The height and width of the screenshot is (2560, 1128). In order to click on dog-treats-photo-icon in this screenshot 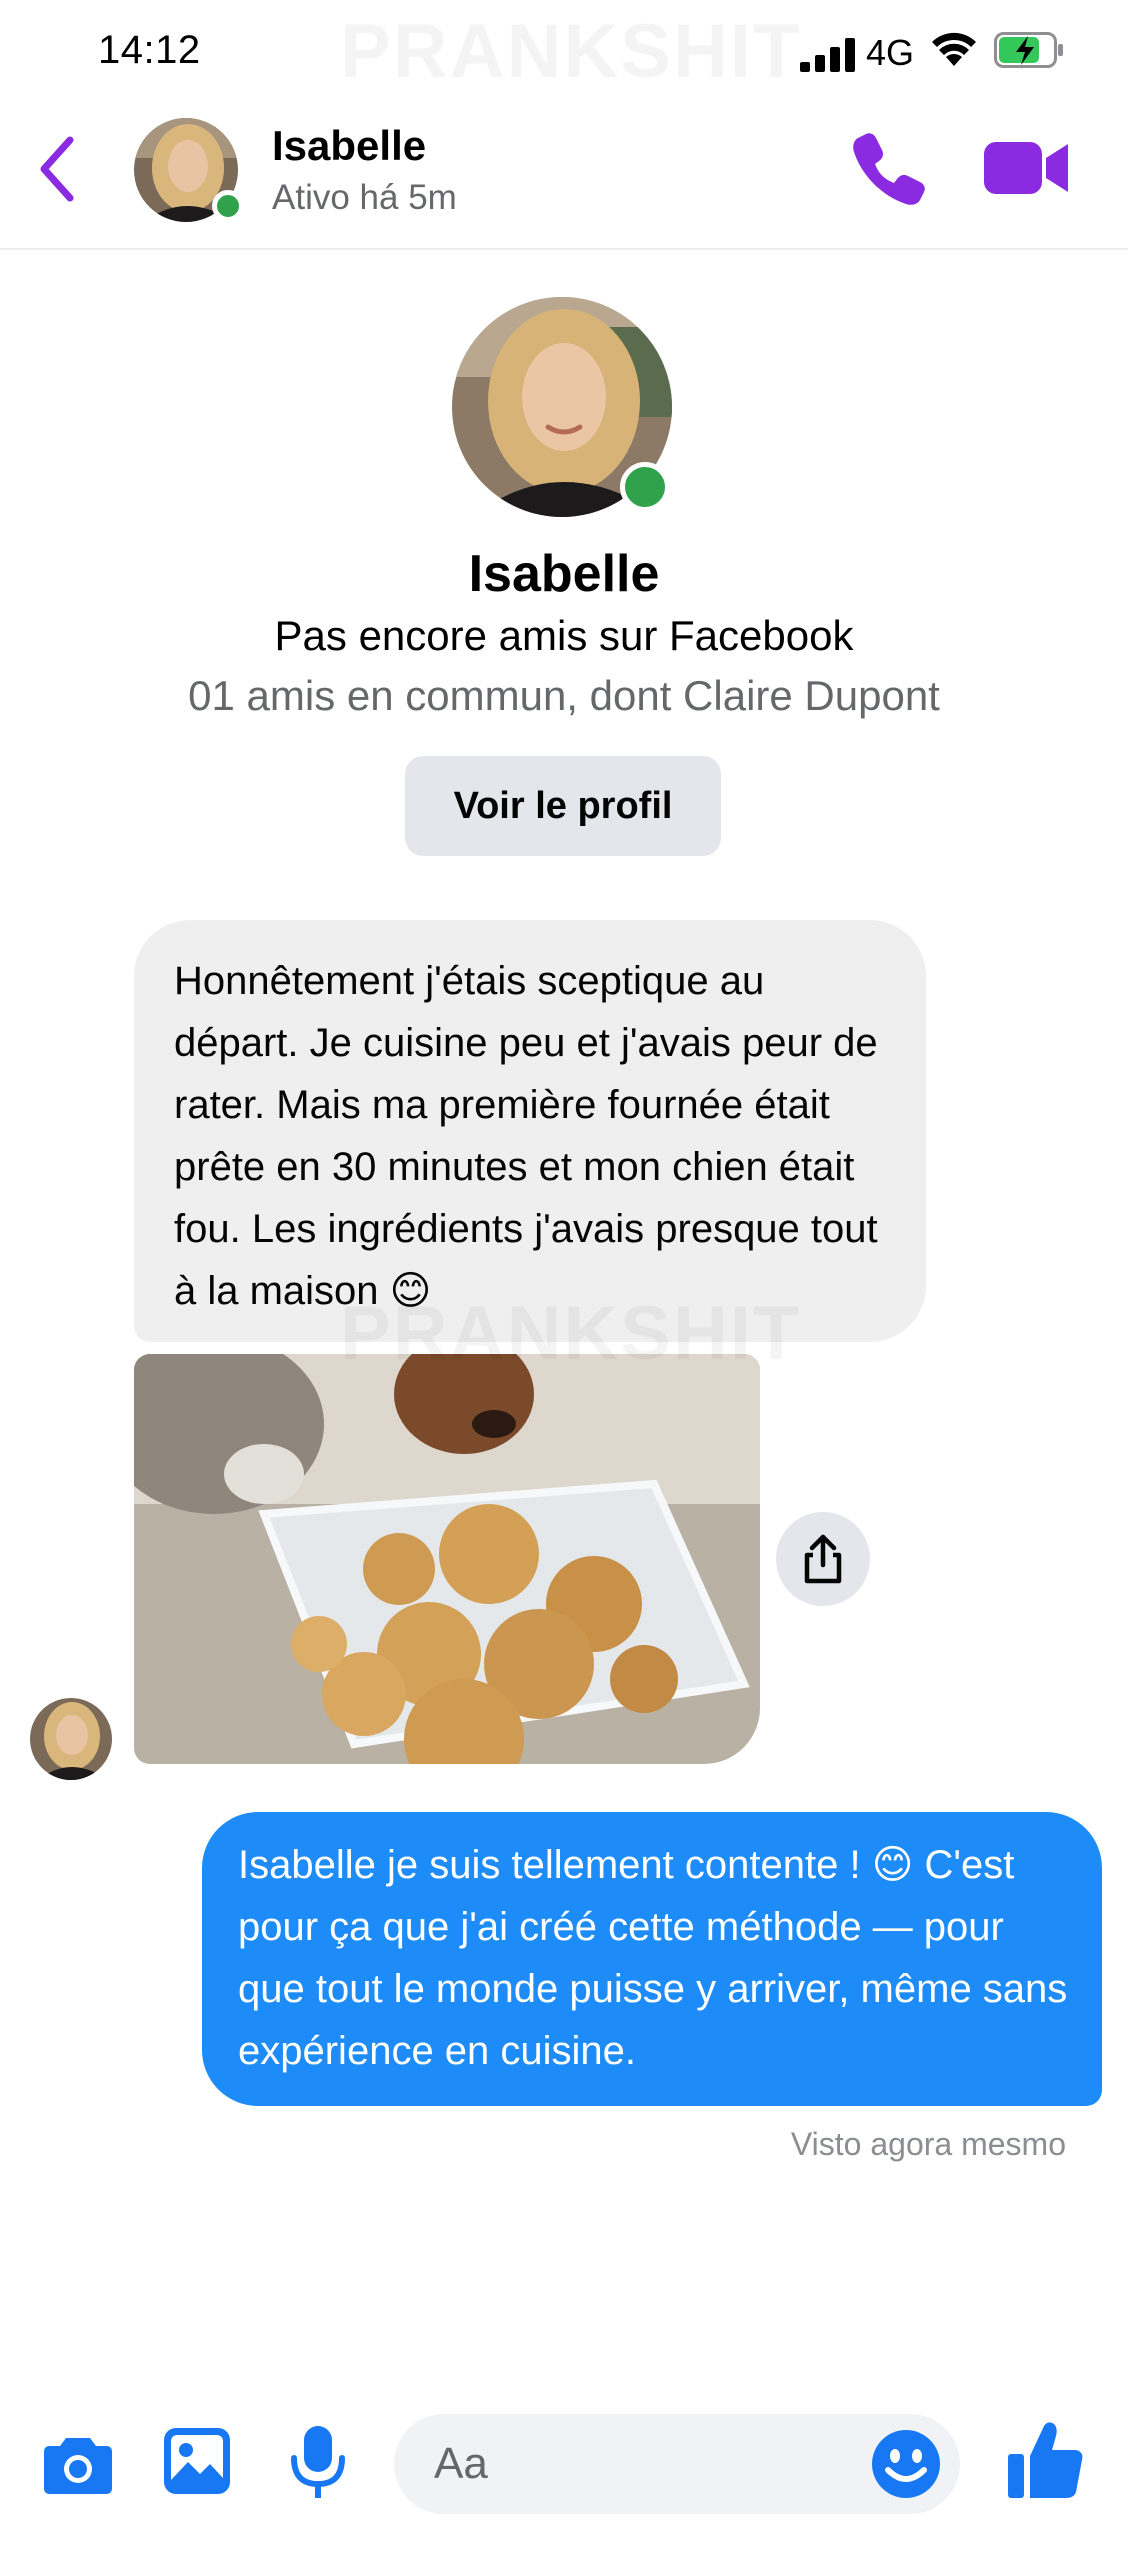, I will do `click(447, 1559)`.